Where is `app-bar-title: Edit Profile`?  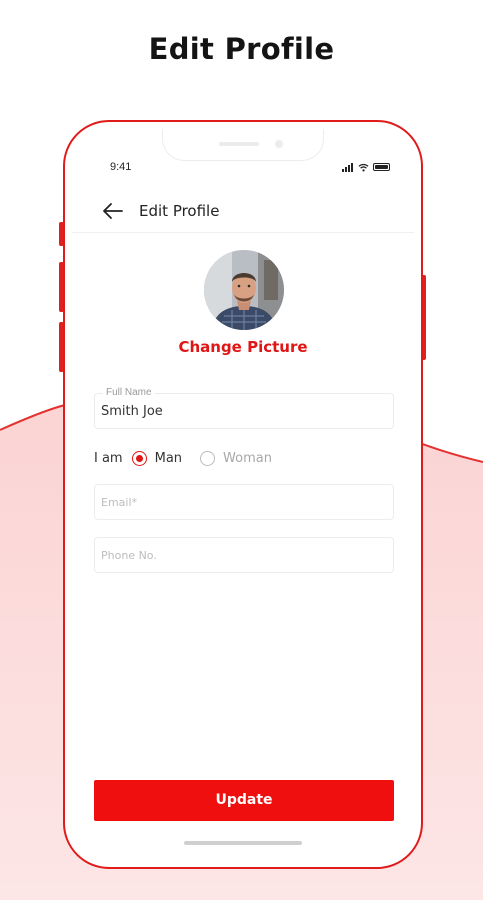
app-bar-title: Edit Profile is located at coordinates (179, 211).